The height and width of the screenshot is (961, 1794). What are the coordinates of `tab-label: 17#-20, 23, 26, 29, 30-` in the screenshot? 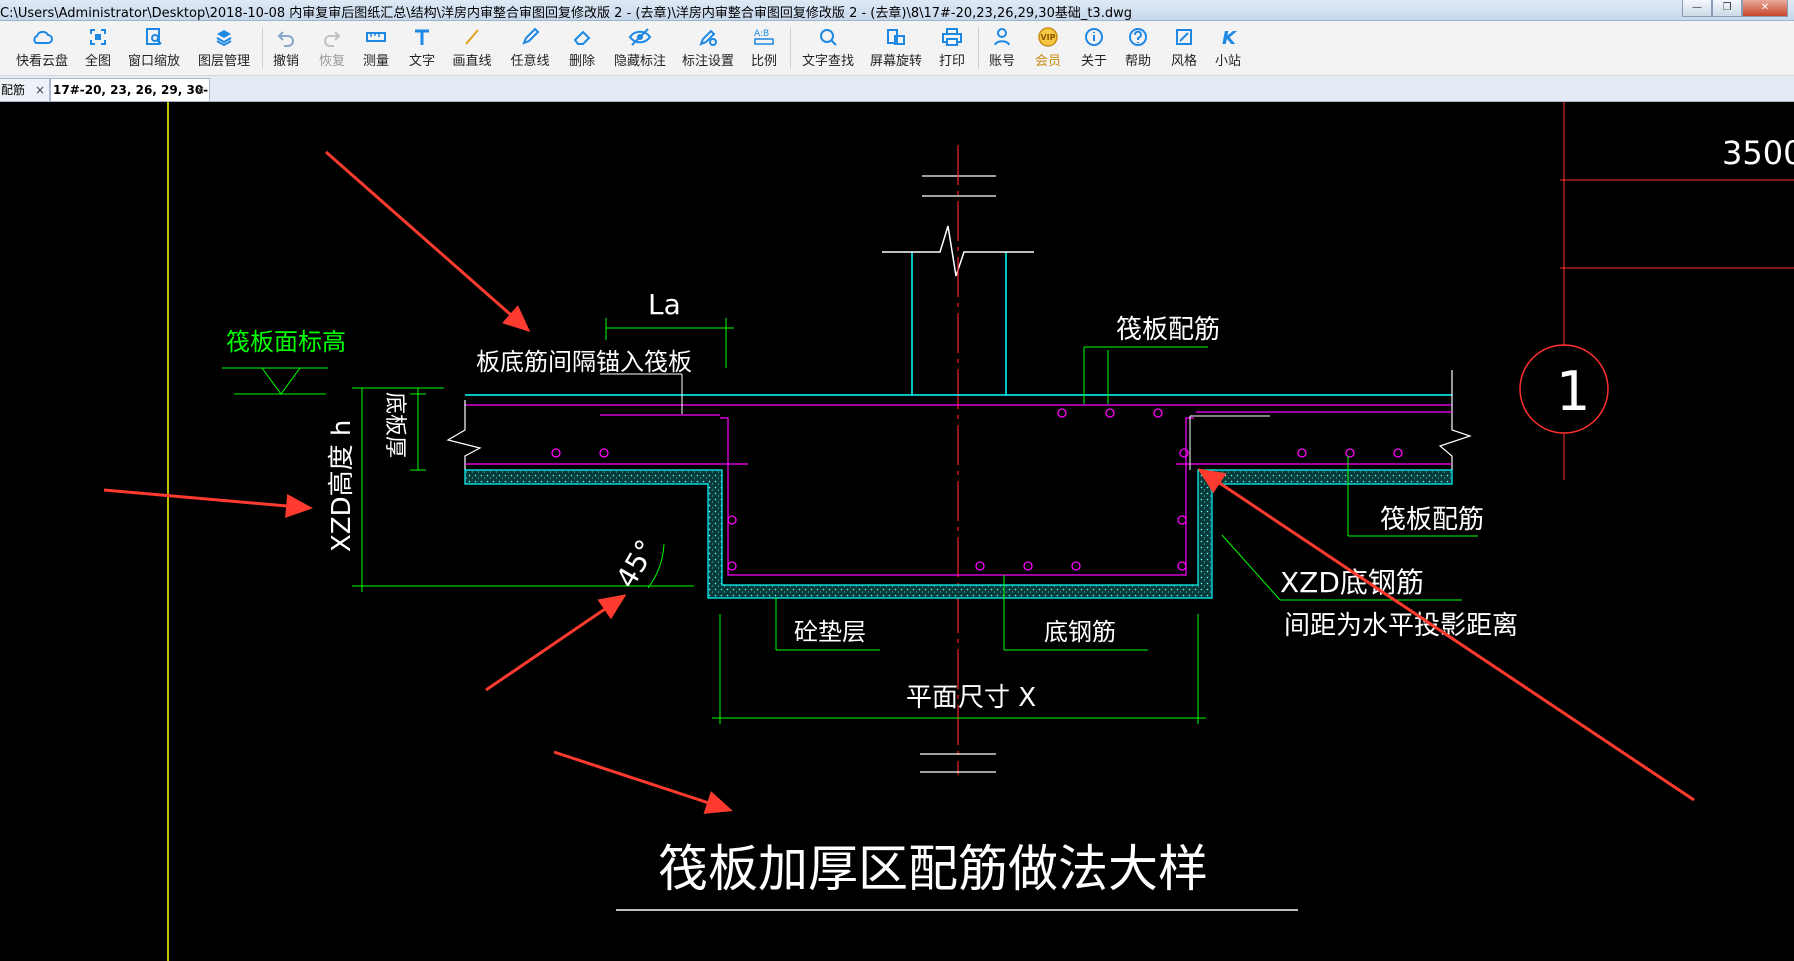 It's located at (131, 90).